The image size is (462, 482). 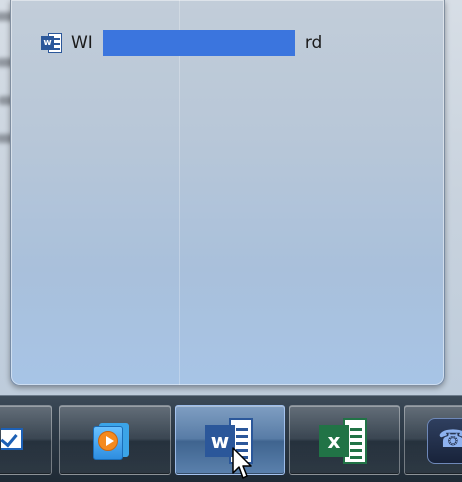 I want to click on preview-title: w WI rd, so click(x=181, y=43).